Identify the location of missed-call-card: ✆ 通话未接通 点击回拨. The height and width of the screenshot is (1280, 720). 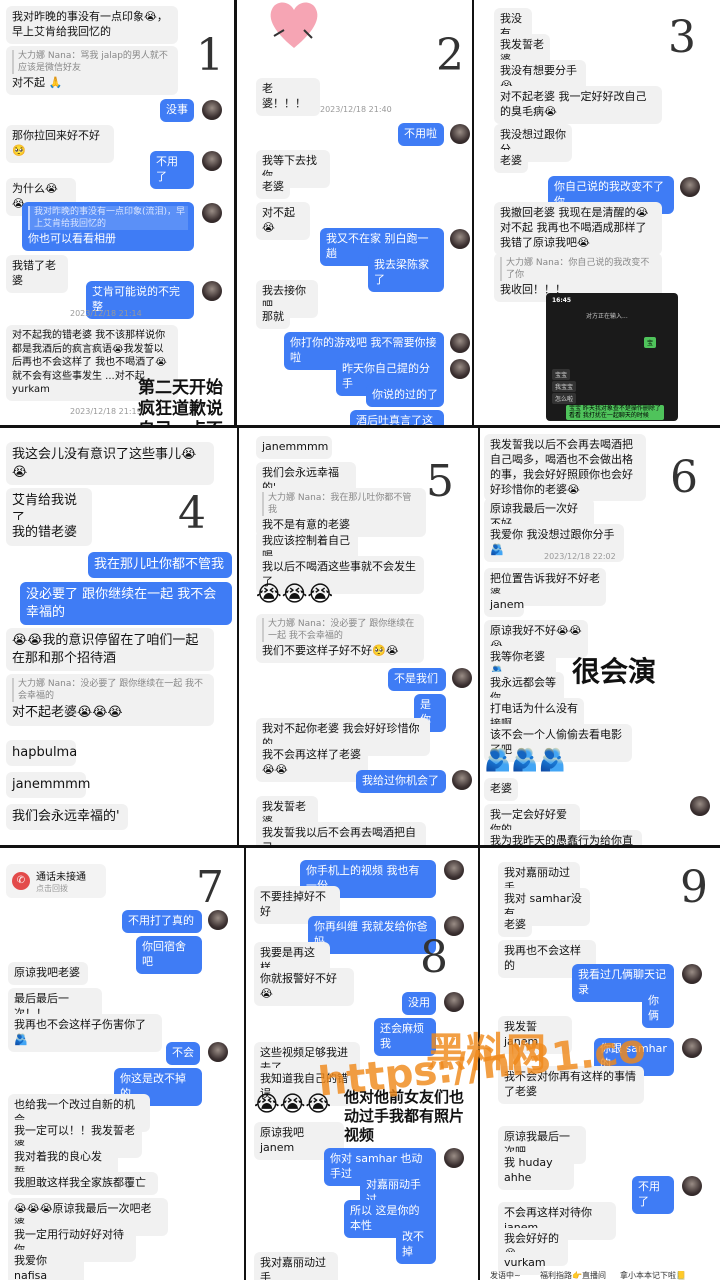
(56, 881).